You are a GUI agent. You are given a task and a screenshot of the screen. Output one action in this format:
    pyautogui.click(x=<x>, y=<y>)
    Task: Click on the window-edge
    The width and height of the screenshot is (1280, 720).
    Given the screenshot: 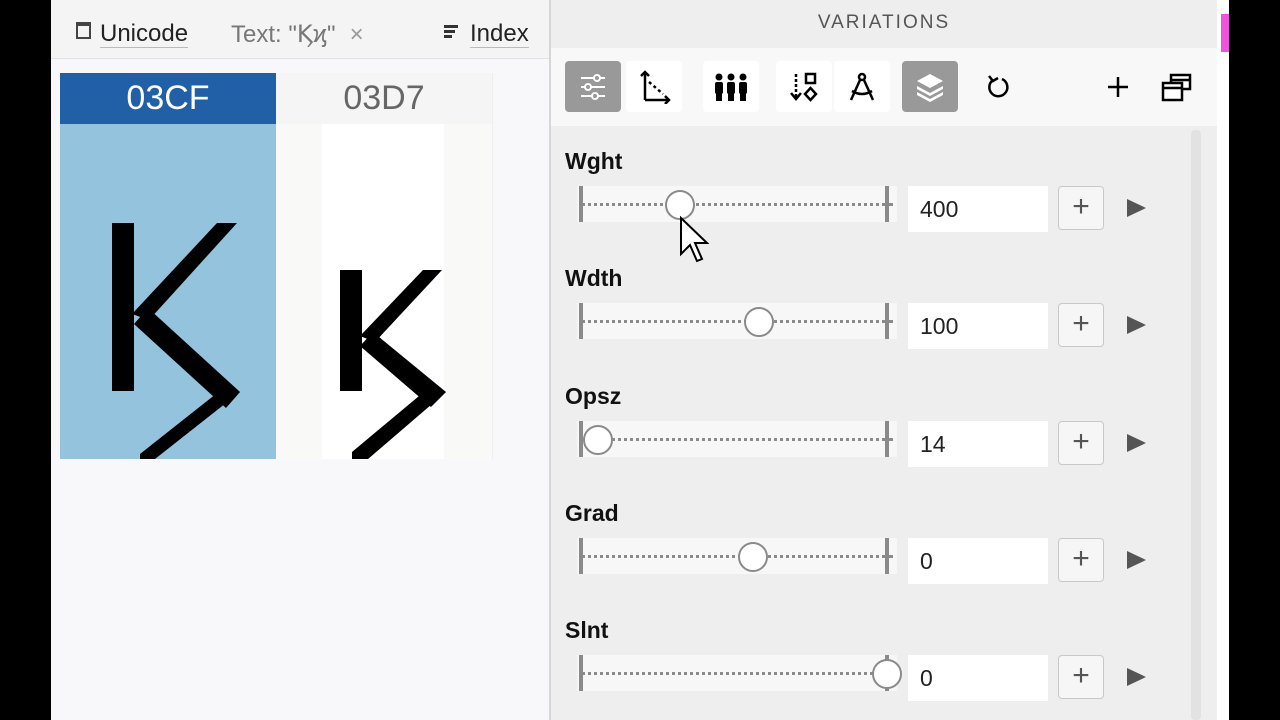 What is the action you would take?
    pyautogui.click(x=1223, y=360)
    